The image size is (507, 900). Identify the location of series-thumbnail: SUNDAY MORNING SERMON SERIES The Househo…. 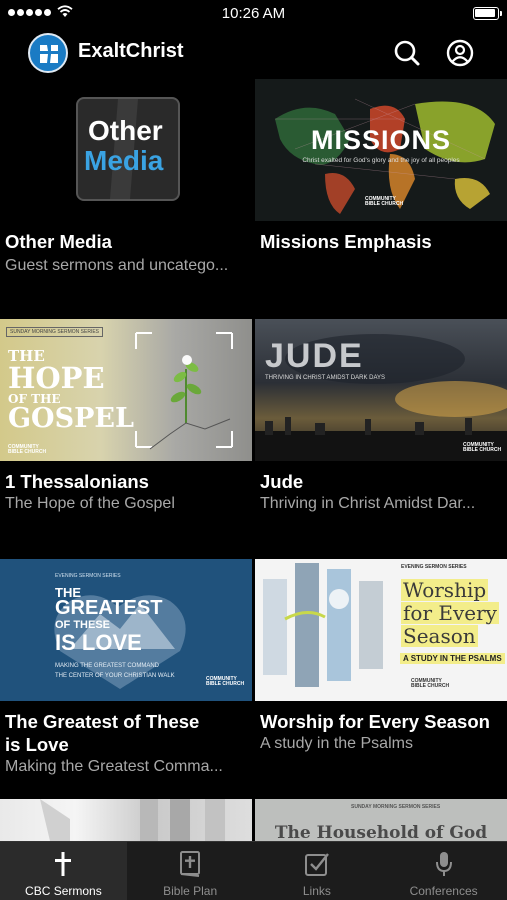
(381, 820).